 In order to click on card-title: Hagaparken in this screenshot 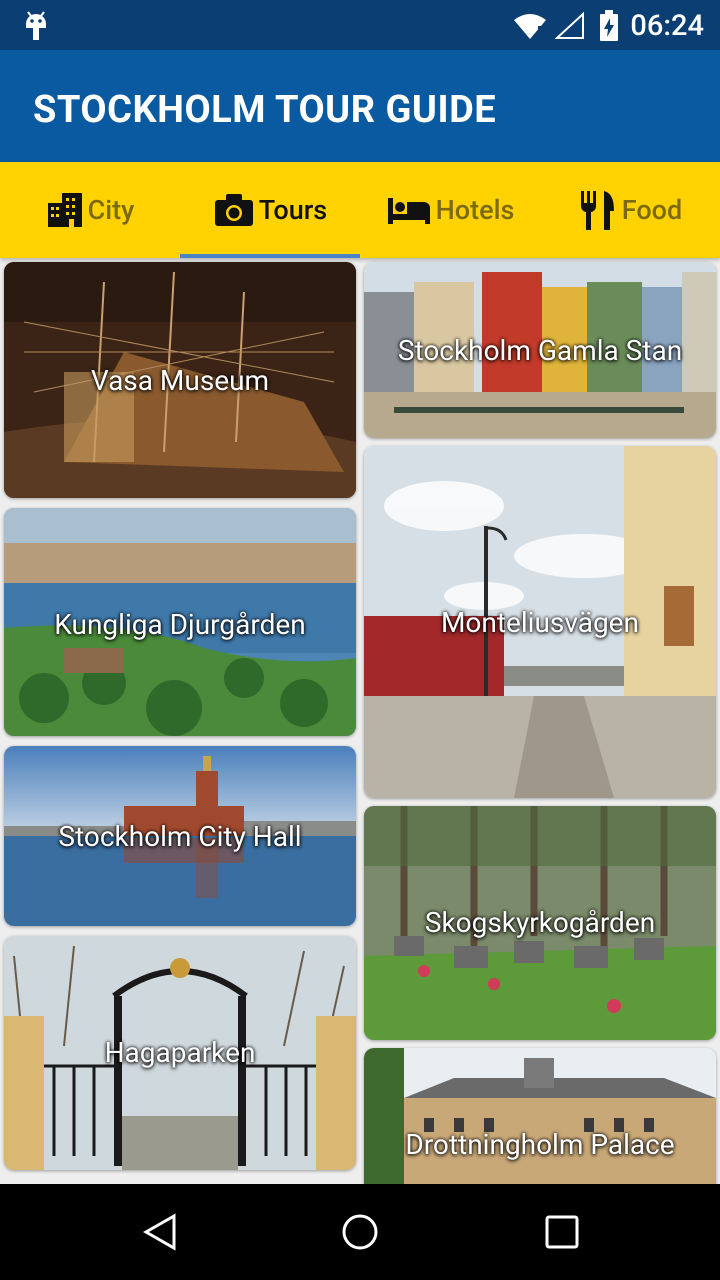, I will do `click(180, 1052)`.